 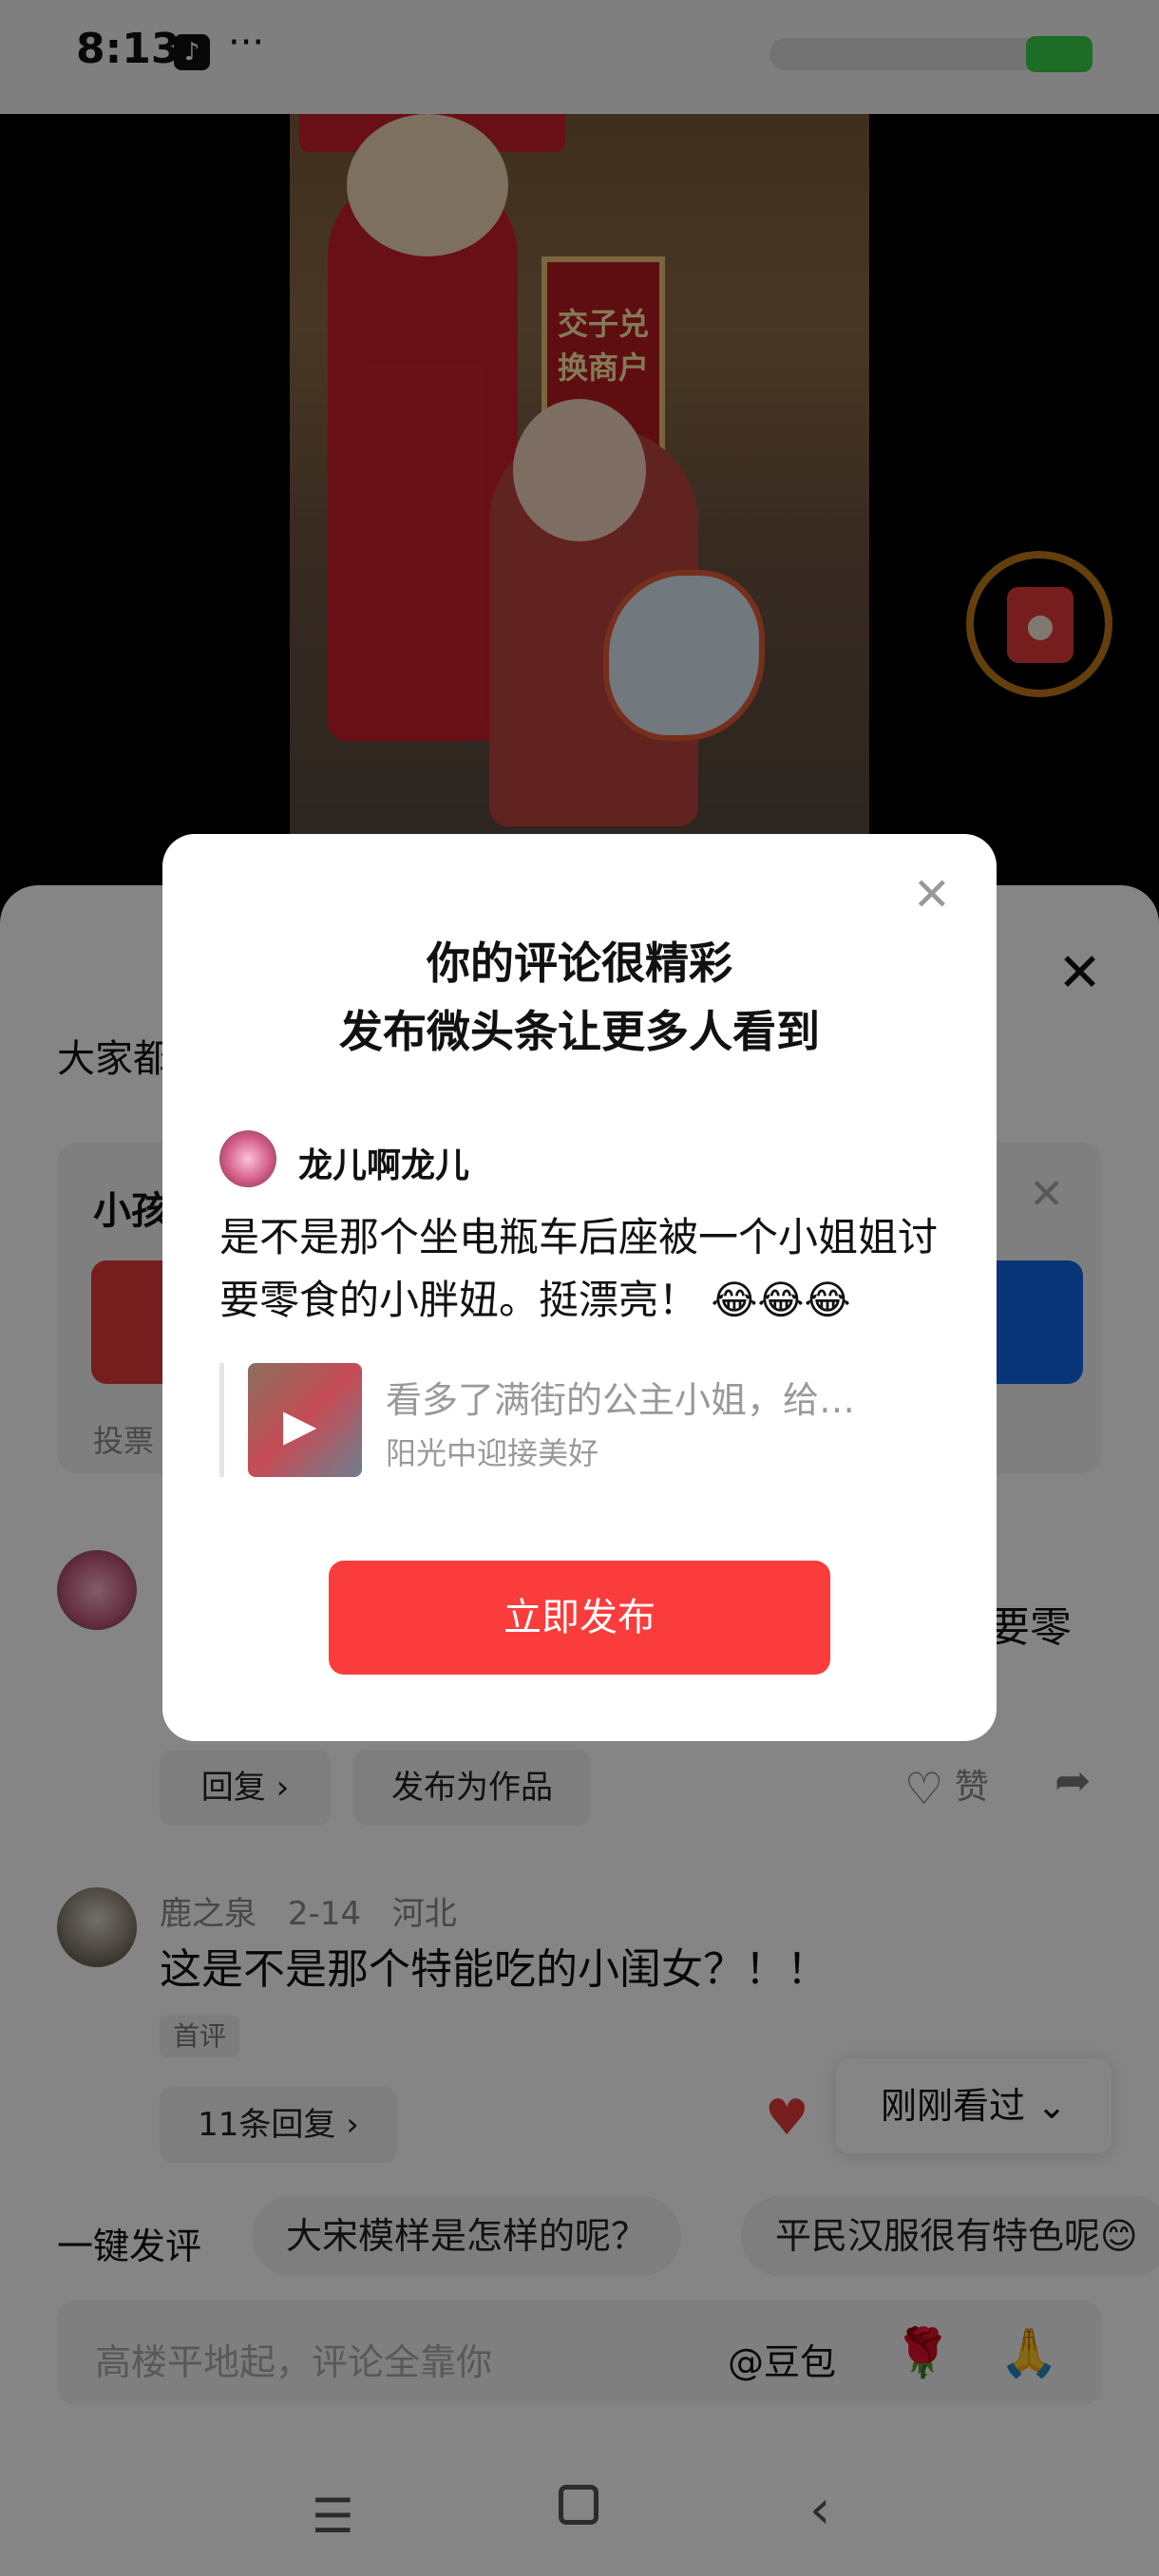 What do you see at coordinates (247, 1158) in the screenshot?
I see `avatar` at bounding box center [247, 1158].